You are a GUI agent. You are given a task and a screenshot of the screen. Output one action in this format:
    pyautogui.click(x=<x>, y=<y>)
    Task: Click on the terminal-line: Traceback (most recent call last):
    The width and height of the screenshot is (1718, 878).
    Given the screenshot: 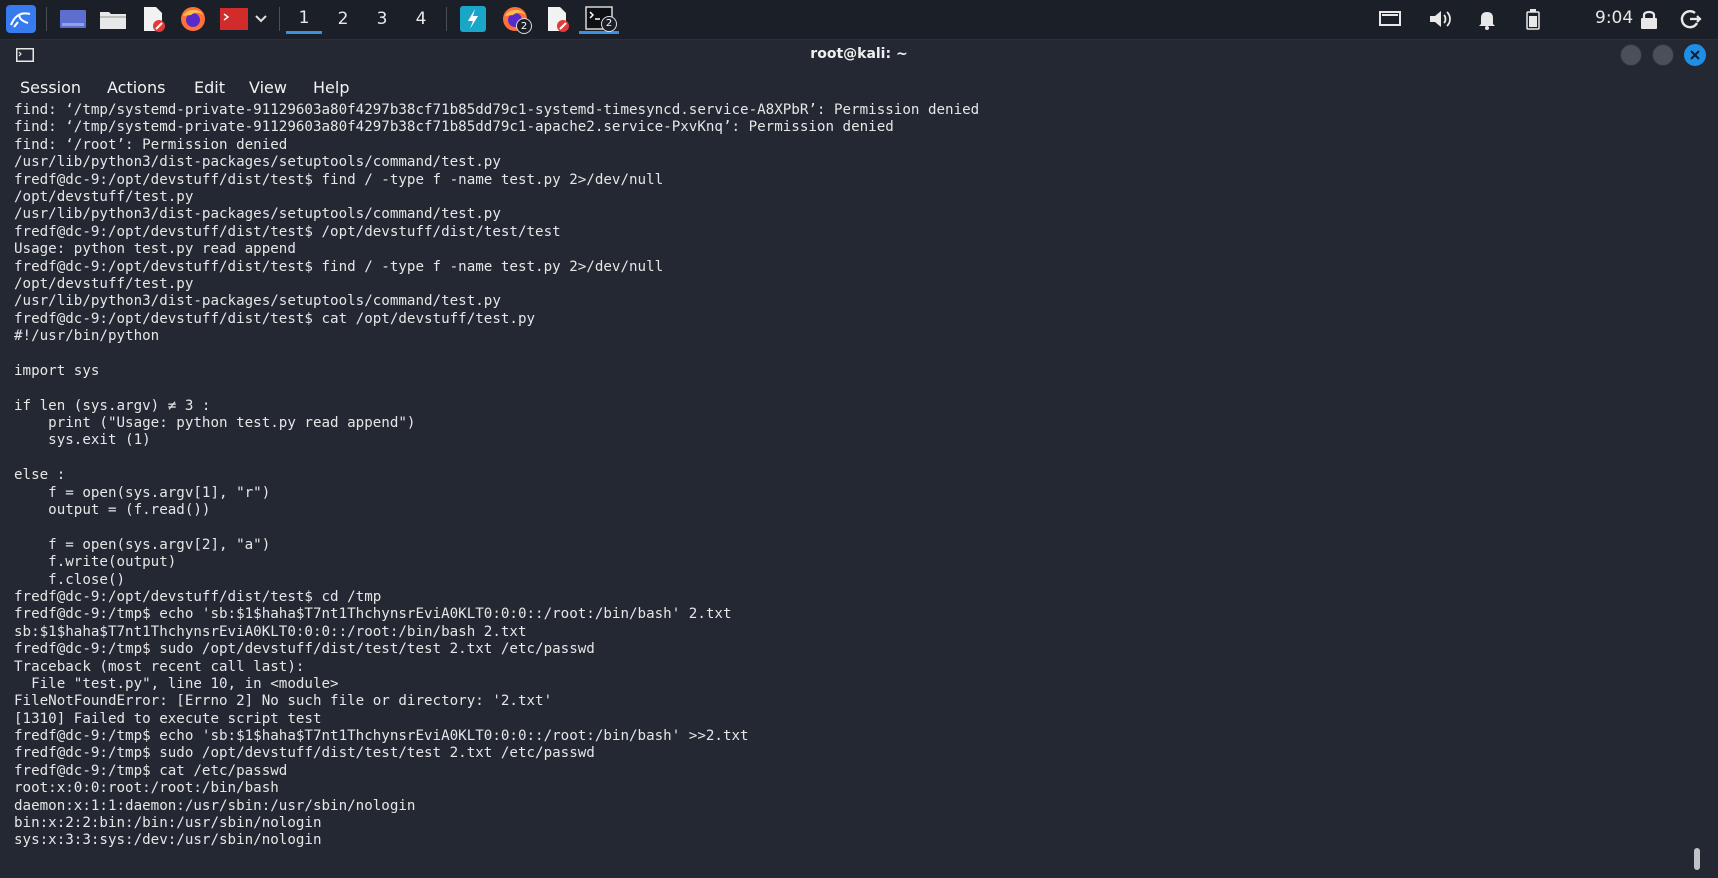 What is the action you would take?
    pyautogui.click(x=159, y=666)
    